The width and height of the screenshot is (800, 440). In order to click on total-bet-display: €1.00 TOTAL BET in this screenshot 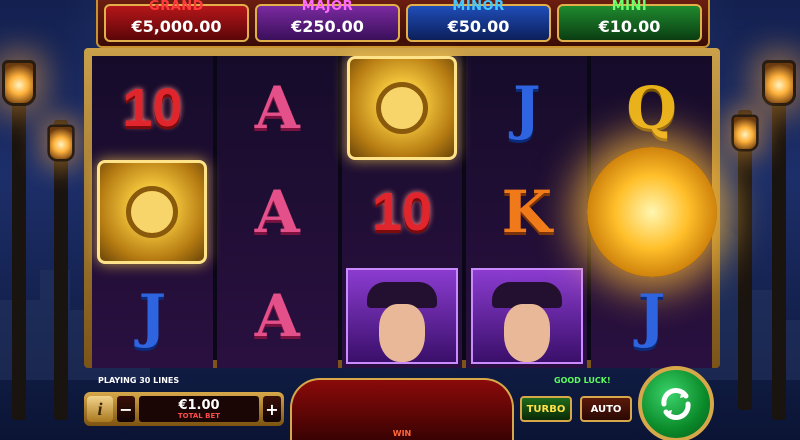, I will do `click(199, 409)`.